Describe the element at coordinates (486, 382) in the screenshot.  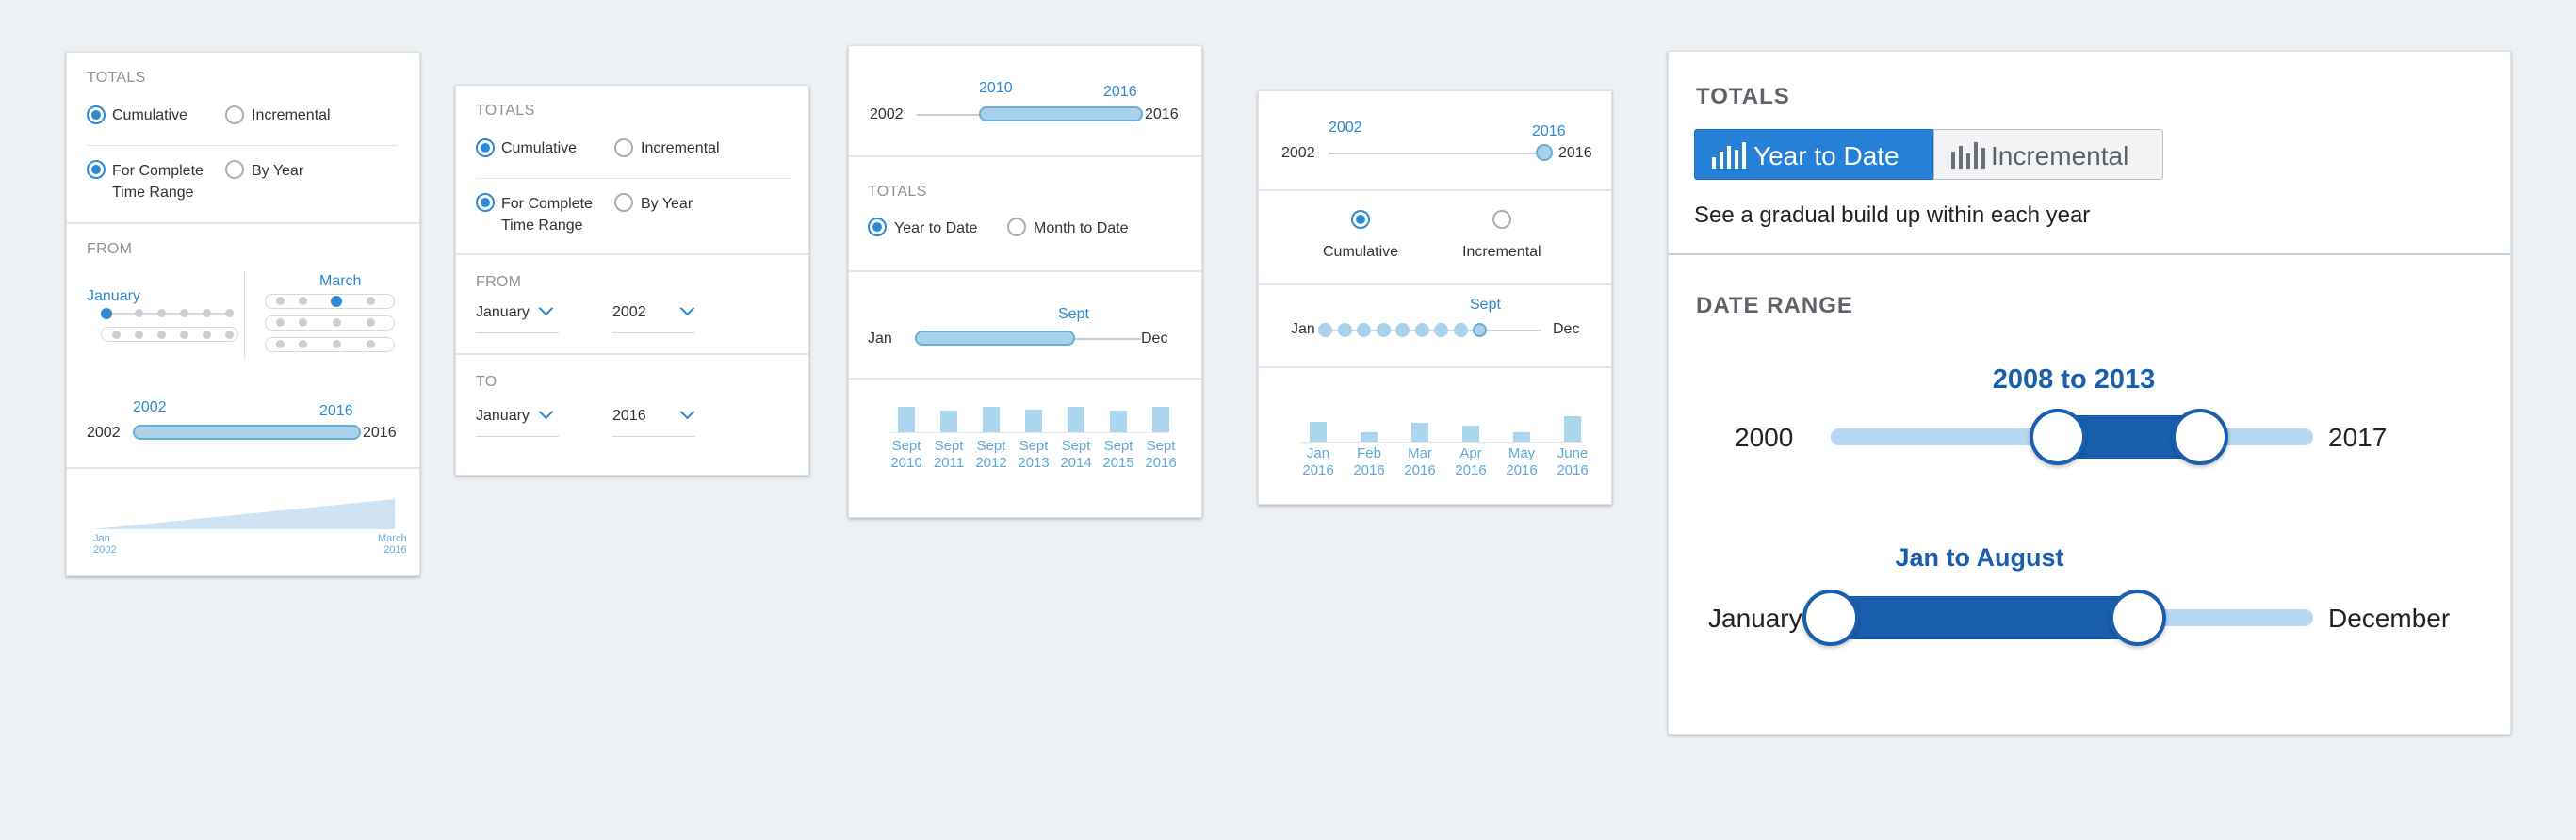
I see `to-heading: TO` at that location.